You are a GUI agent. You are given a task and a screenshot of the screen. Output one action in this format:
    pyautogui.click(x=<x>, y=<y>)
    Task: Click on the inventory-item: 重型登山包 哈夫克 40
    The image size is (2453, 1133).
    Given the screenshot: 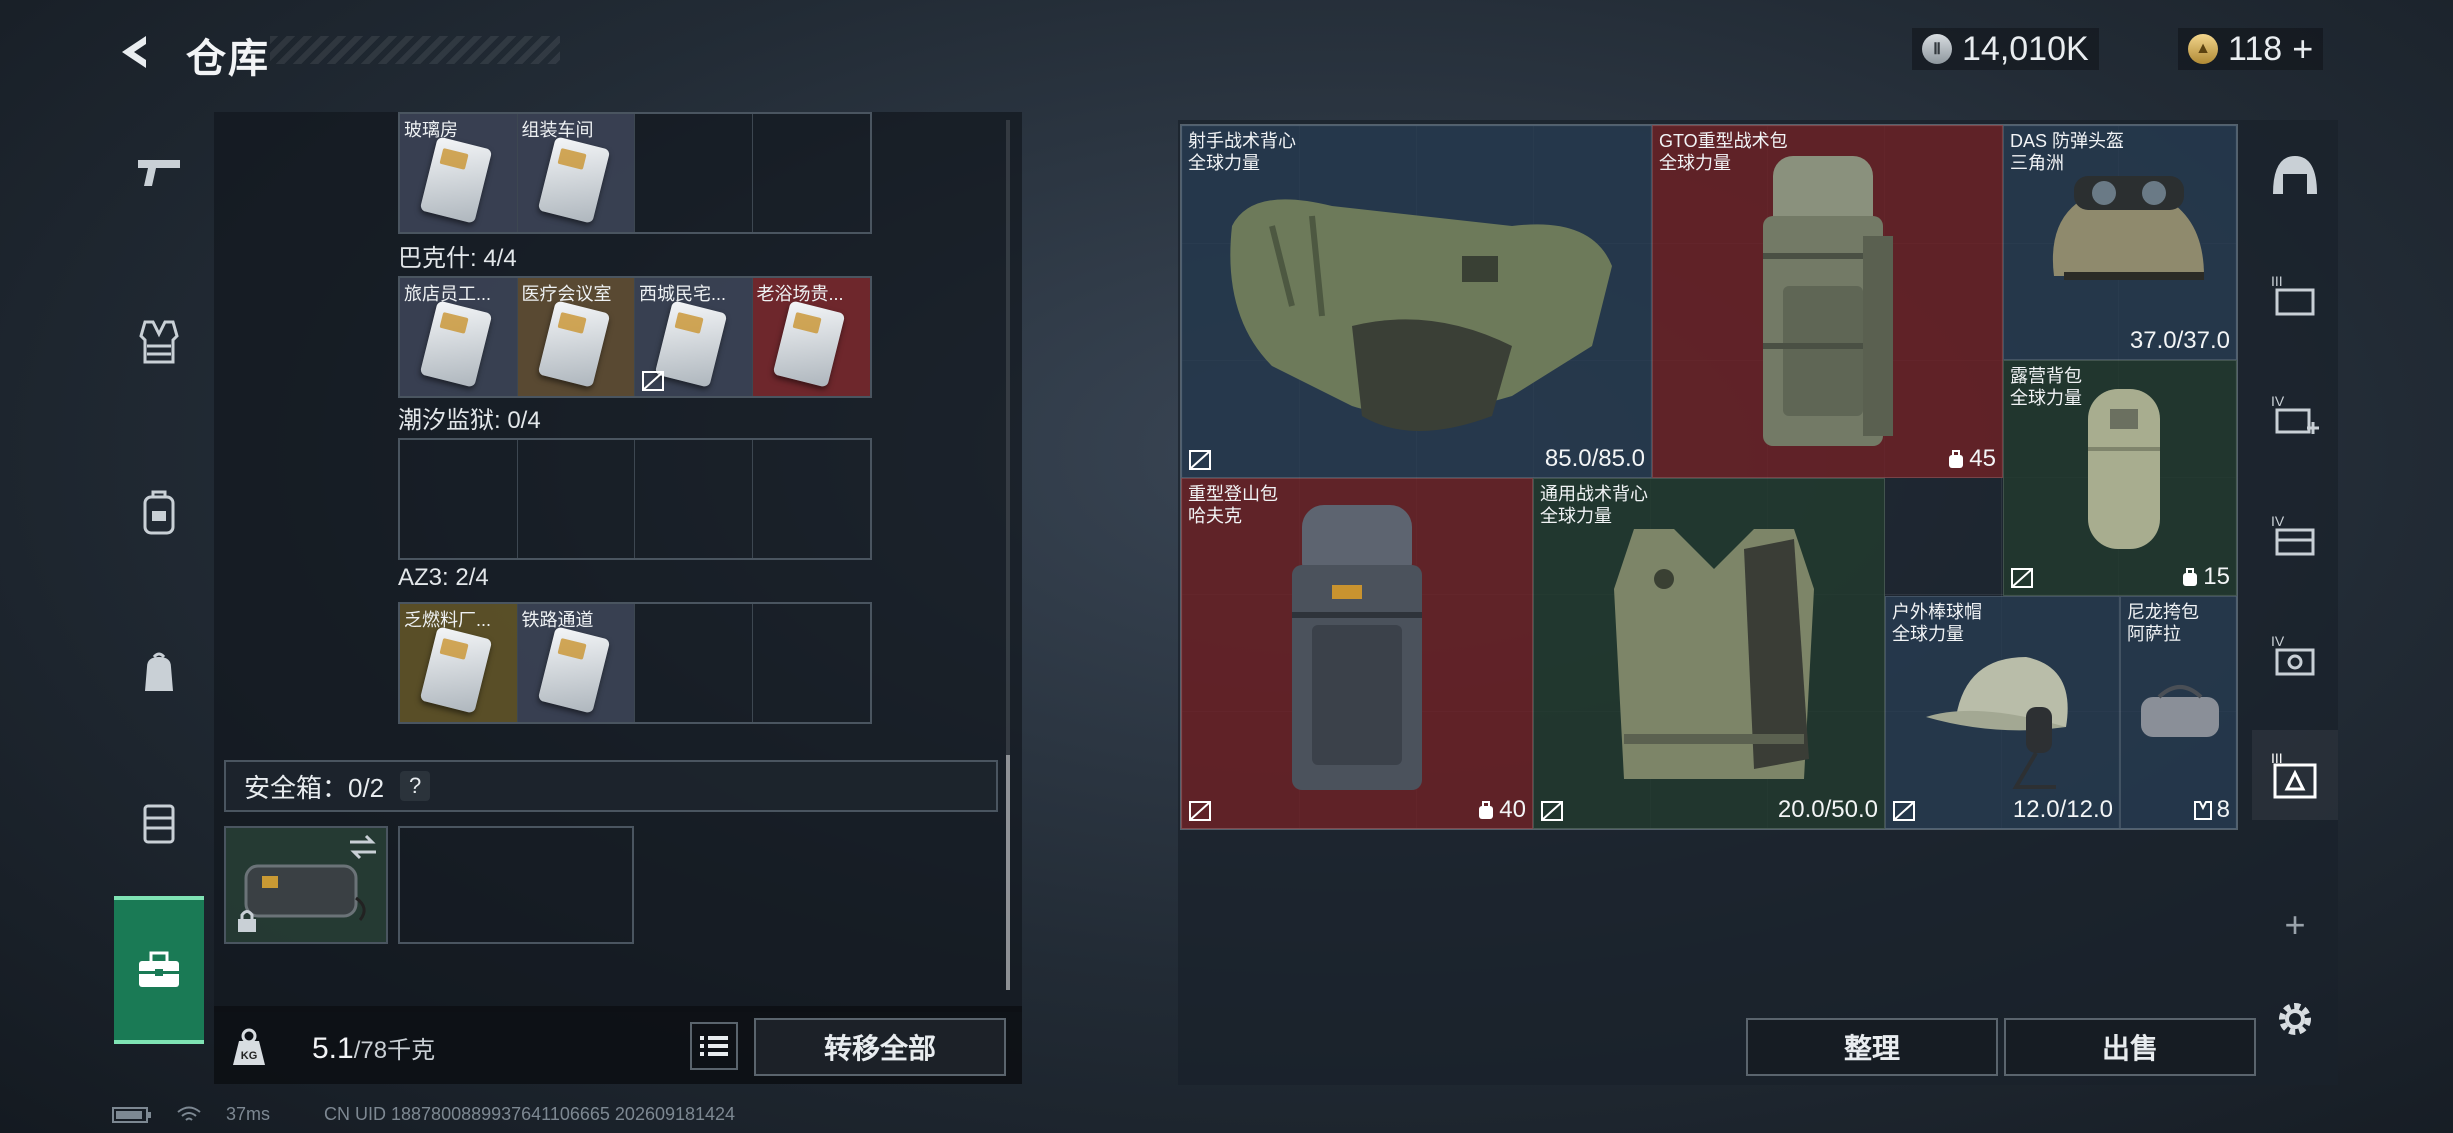 What is the action you would take?
    pyautogui.click(x=1357, y=653)
    